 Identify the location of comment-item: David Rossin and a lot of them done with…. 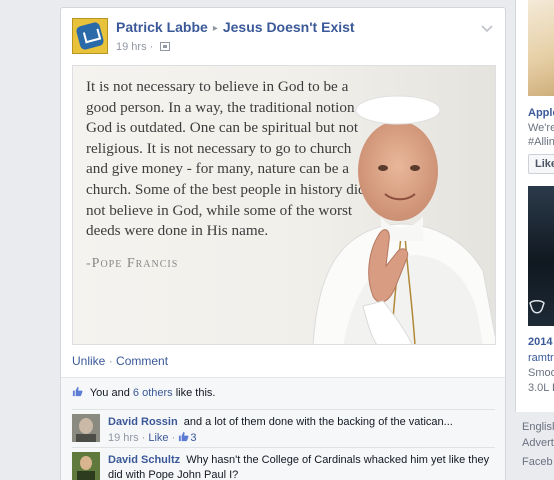
(283, 428).